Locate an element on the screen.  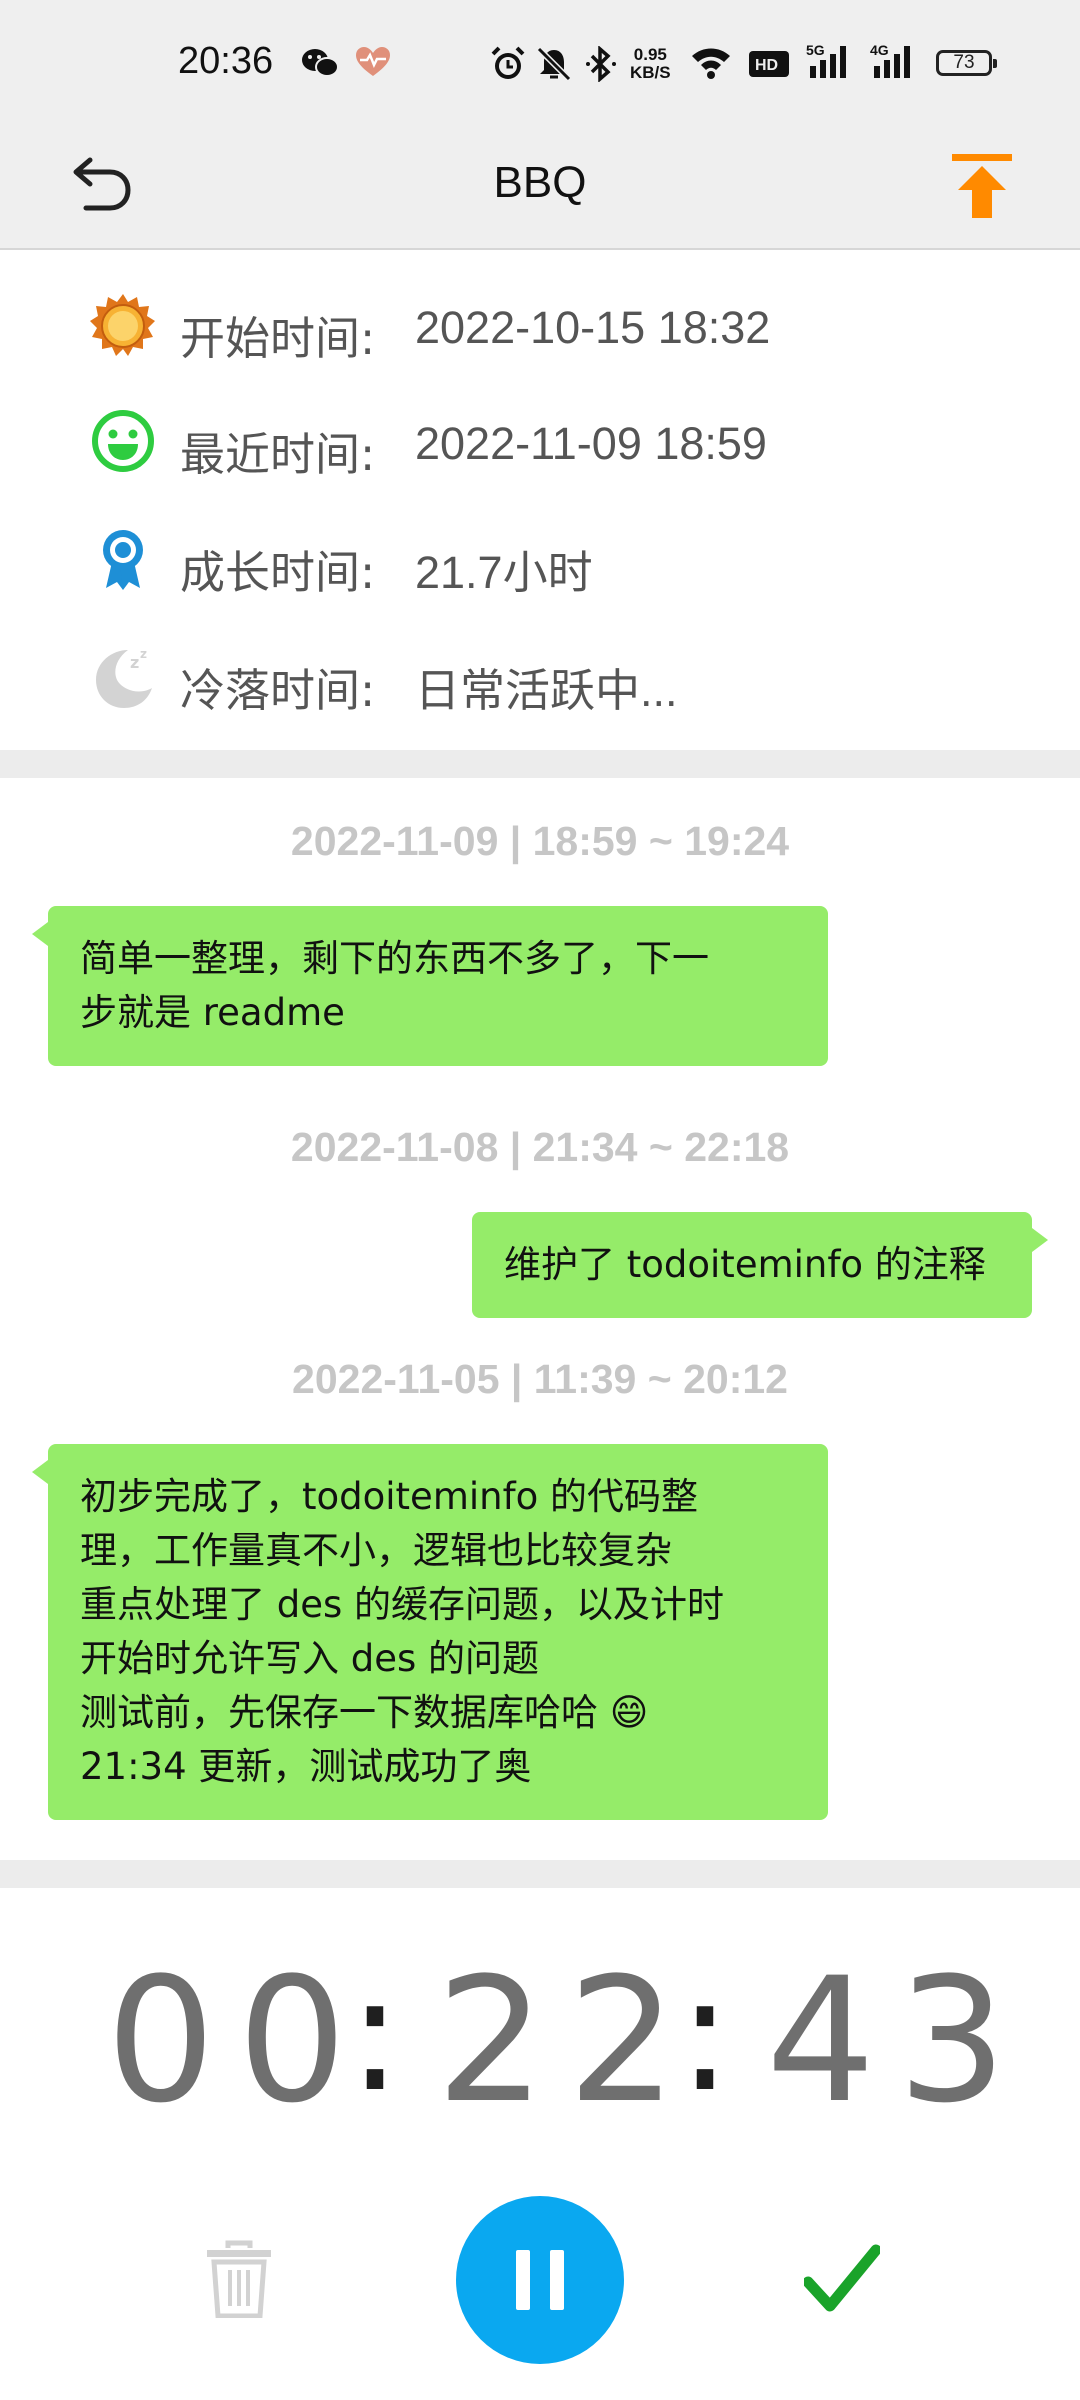
recent-time-label: 最近时间: is located at coordinates (278, 454).